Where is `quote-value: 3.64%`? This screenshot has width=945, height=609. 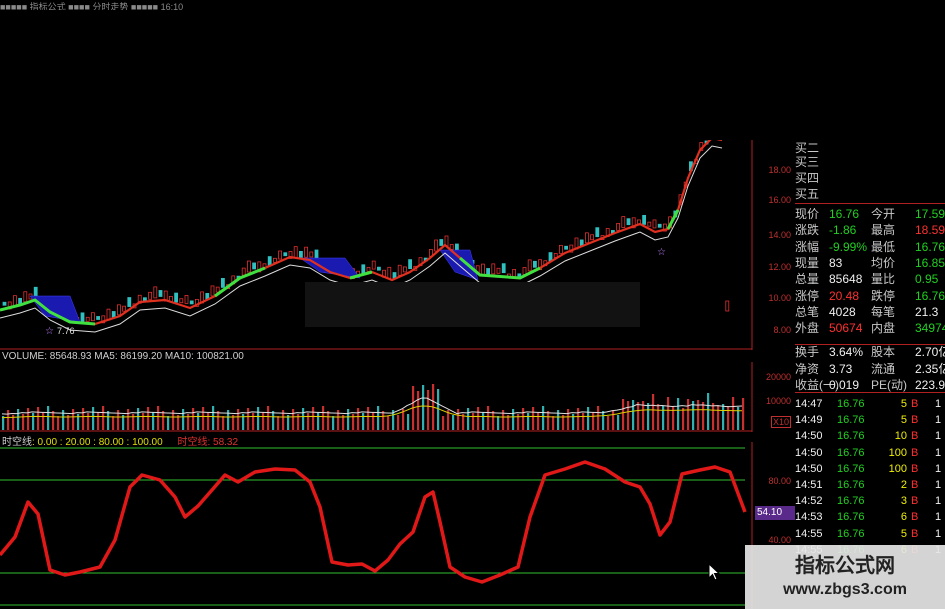
quote-value: 3.64% is located at coordinates (846, 352).